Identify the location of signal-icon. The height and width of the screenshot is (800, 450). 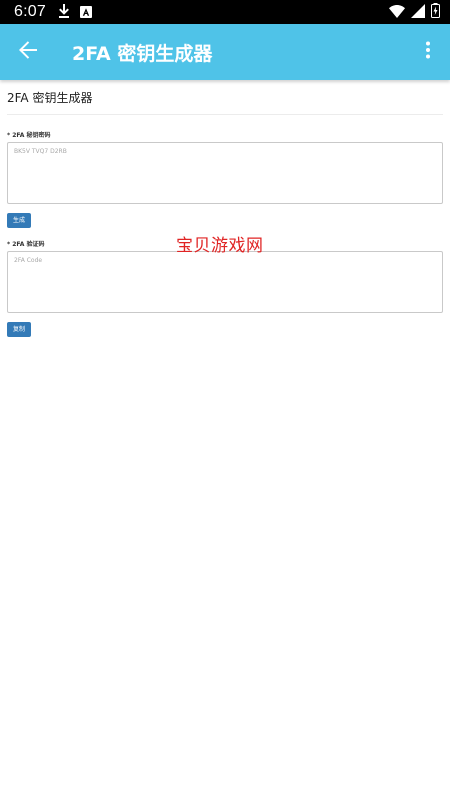
(418, 12).